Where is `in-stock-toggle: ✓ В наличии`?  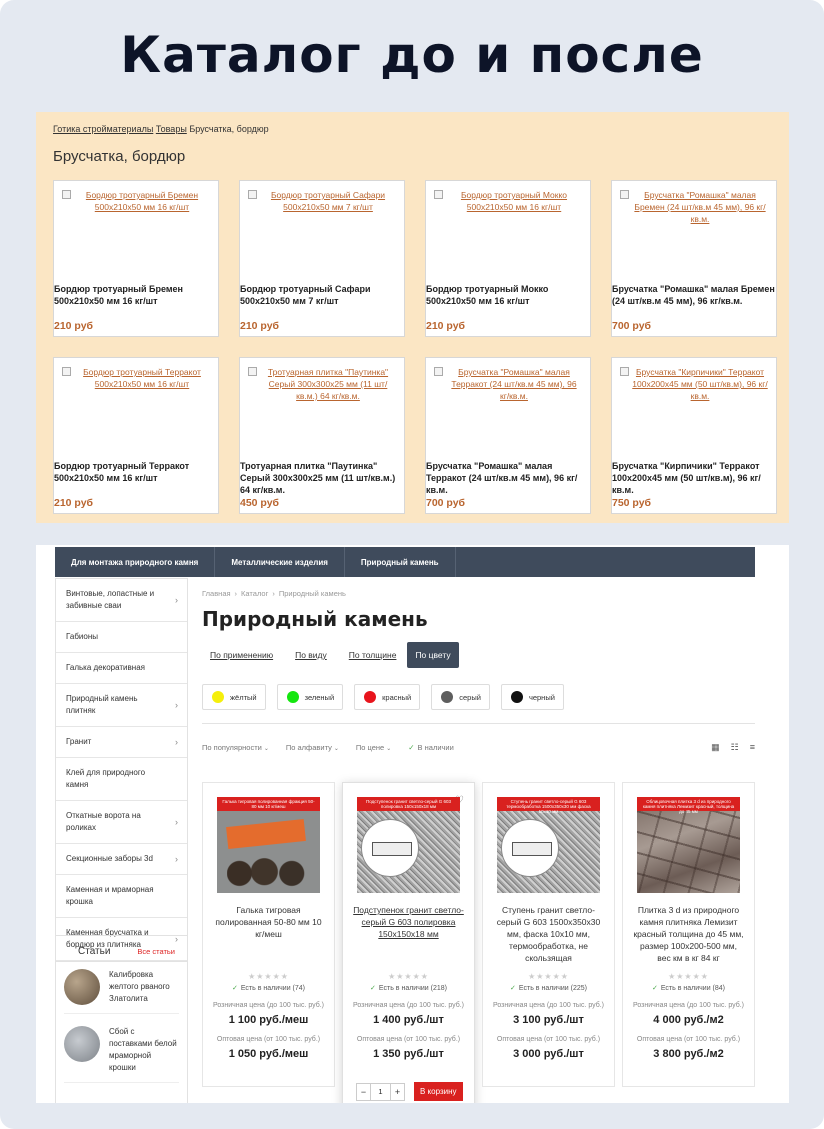 in-stock-toggle: ✓ В наличии is located at coordinates (431, 747).